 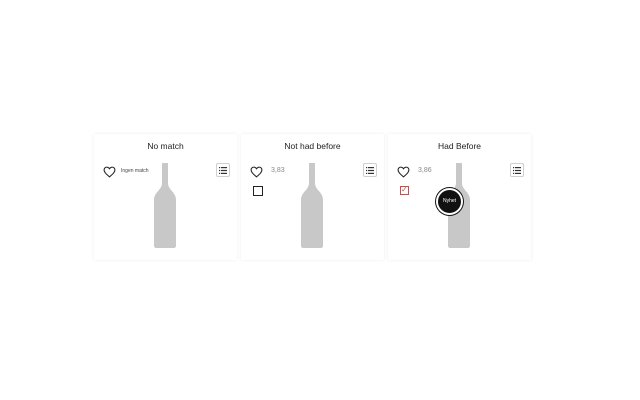 What do you see at coordinates (425, 170) in the screenshot?
I see `rating-value: 3,86` at bounding box center [425, 170].